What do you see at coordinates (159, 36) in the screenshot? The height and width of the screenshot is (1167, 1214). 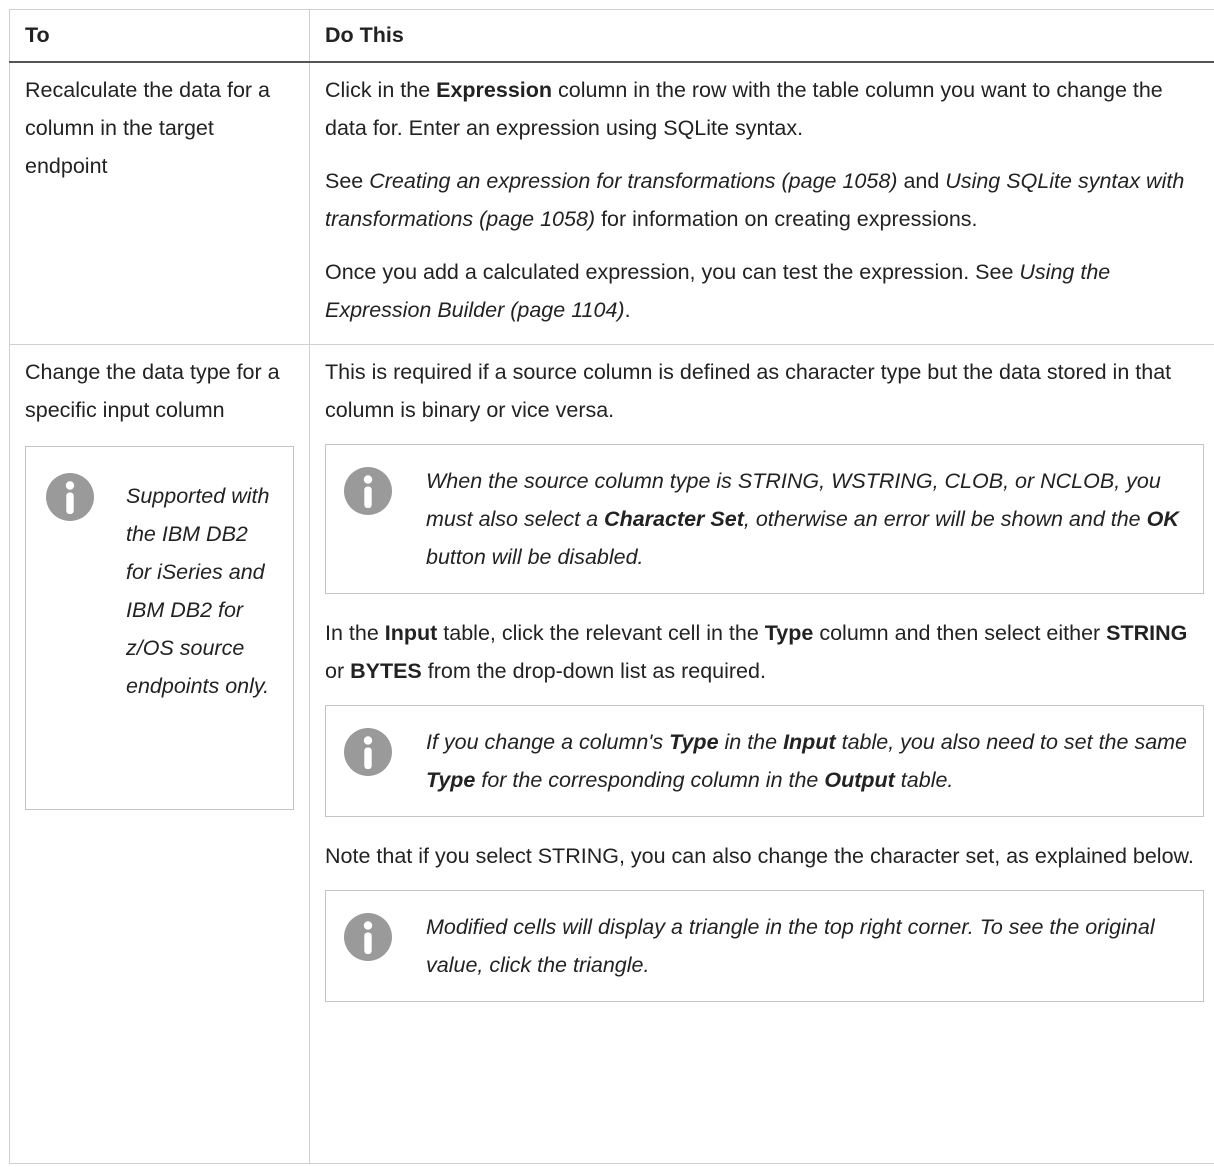 I see `header-to: To` at bounding box center [159, 36].